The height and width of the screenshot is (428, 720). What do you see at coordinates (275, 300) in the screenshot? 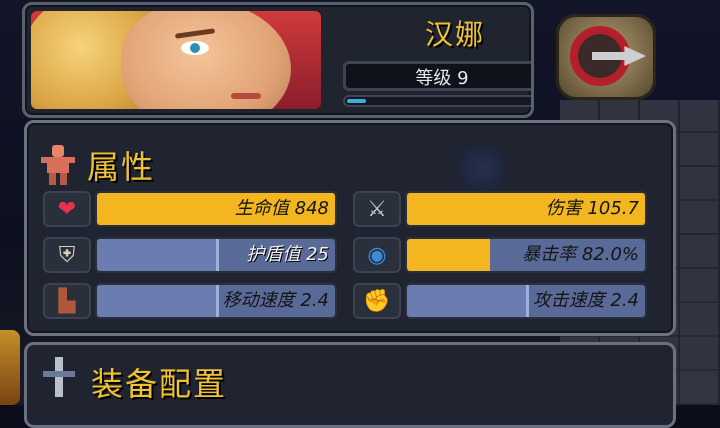
I see `stat-label-move: 移动速度 2.4` at bounding box center [275, 300].